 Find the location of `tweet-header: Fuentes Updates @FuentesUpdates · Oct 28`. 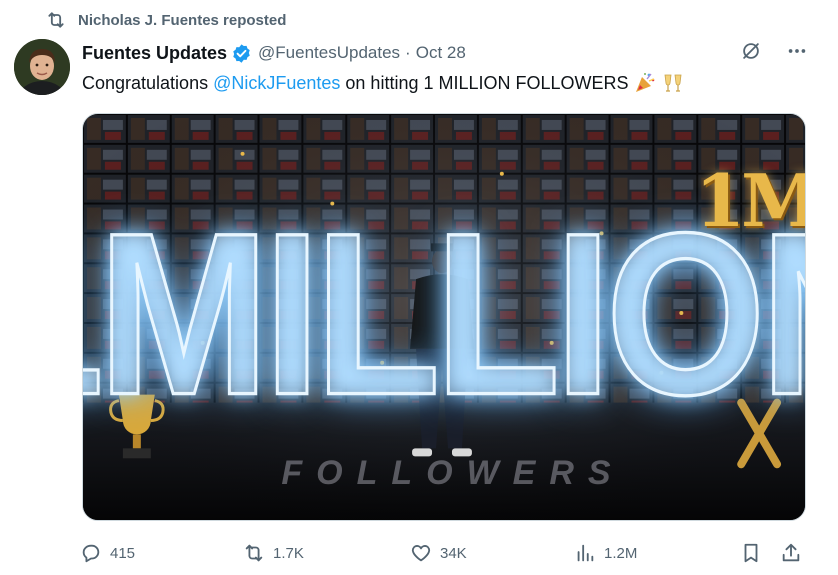

tweet-header: Fuentes Updates @FuentesUpdates · Oct 28 is located at coordinates (450, 53).